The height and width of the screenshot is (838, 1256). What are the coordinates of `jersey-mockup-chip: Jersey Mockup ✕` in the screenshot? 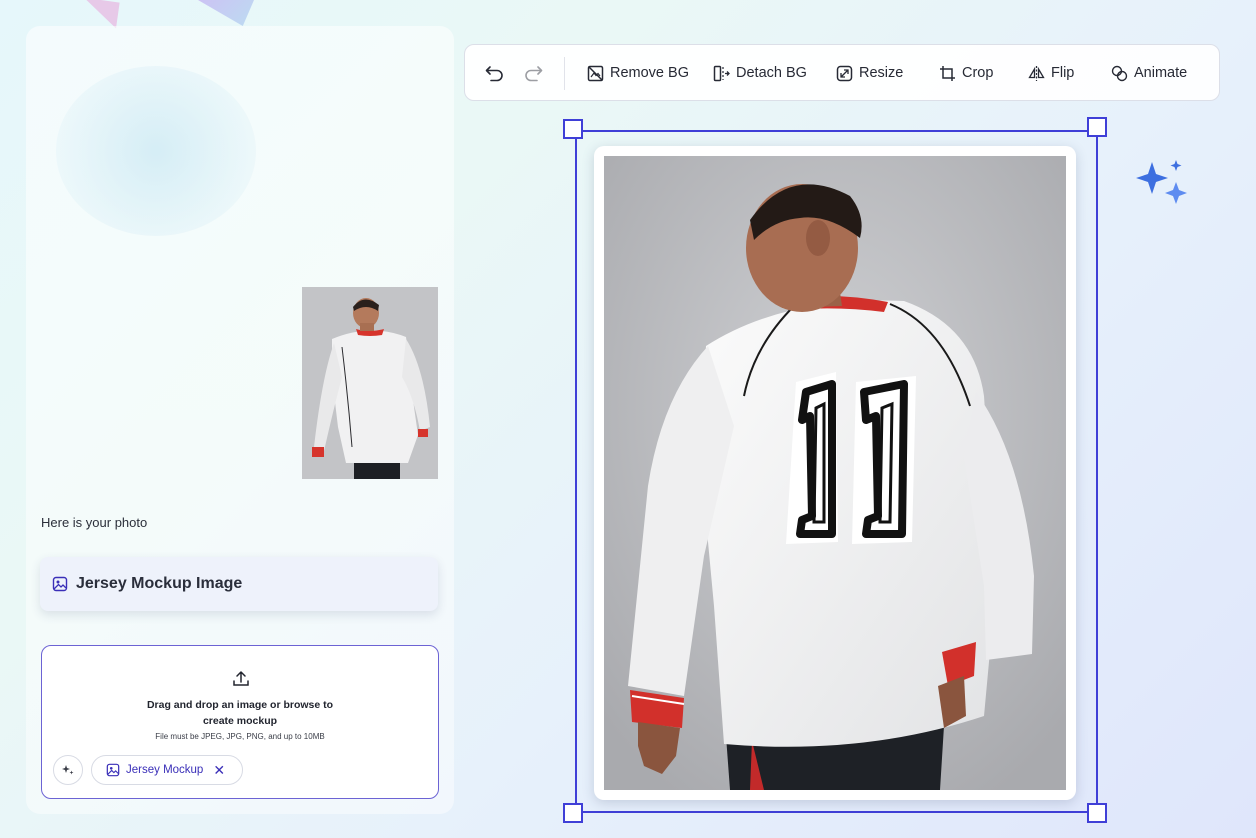 It's located at (167, 770).